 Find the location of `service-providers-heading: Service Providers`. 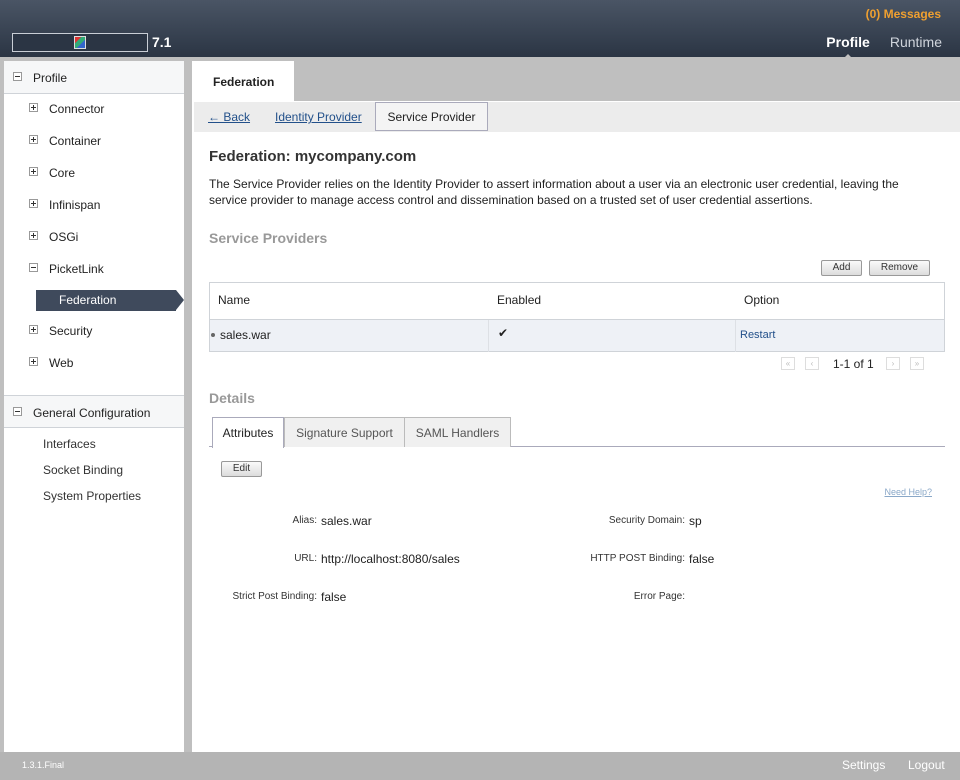

service-providers-heading: Service Providers is located at coordinates (268, 238).